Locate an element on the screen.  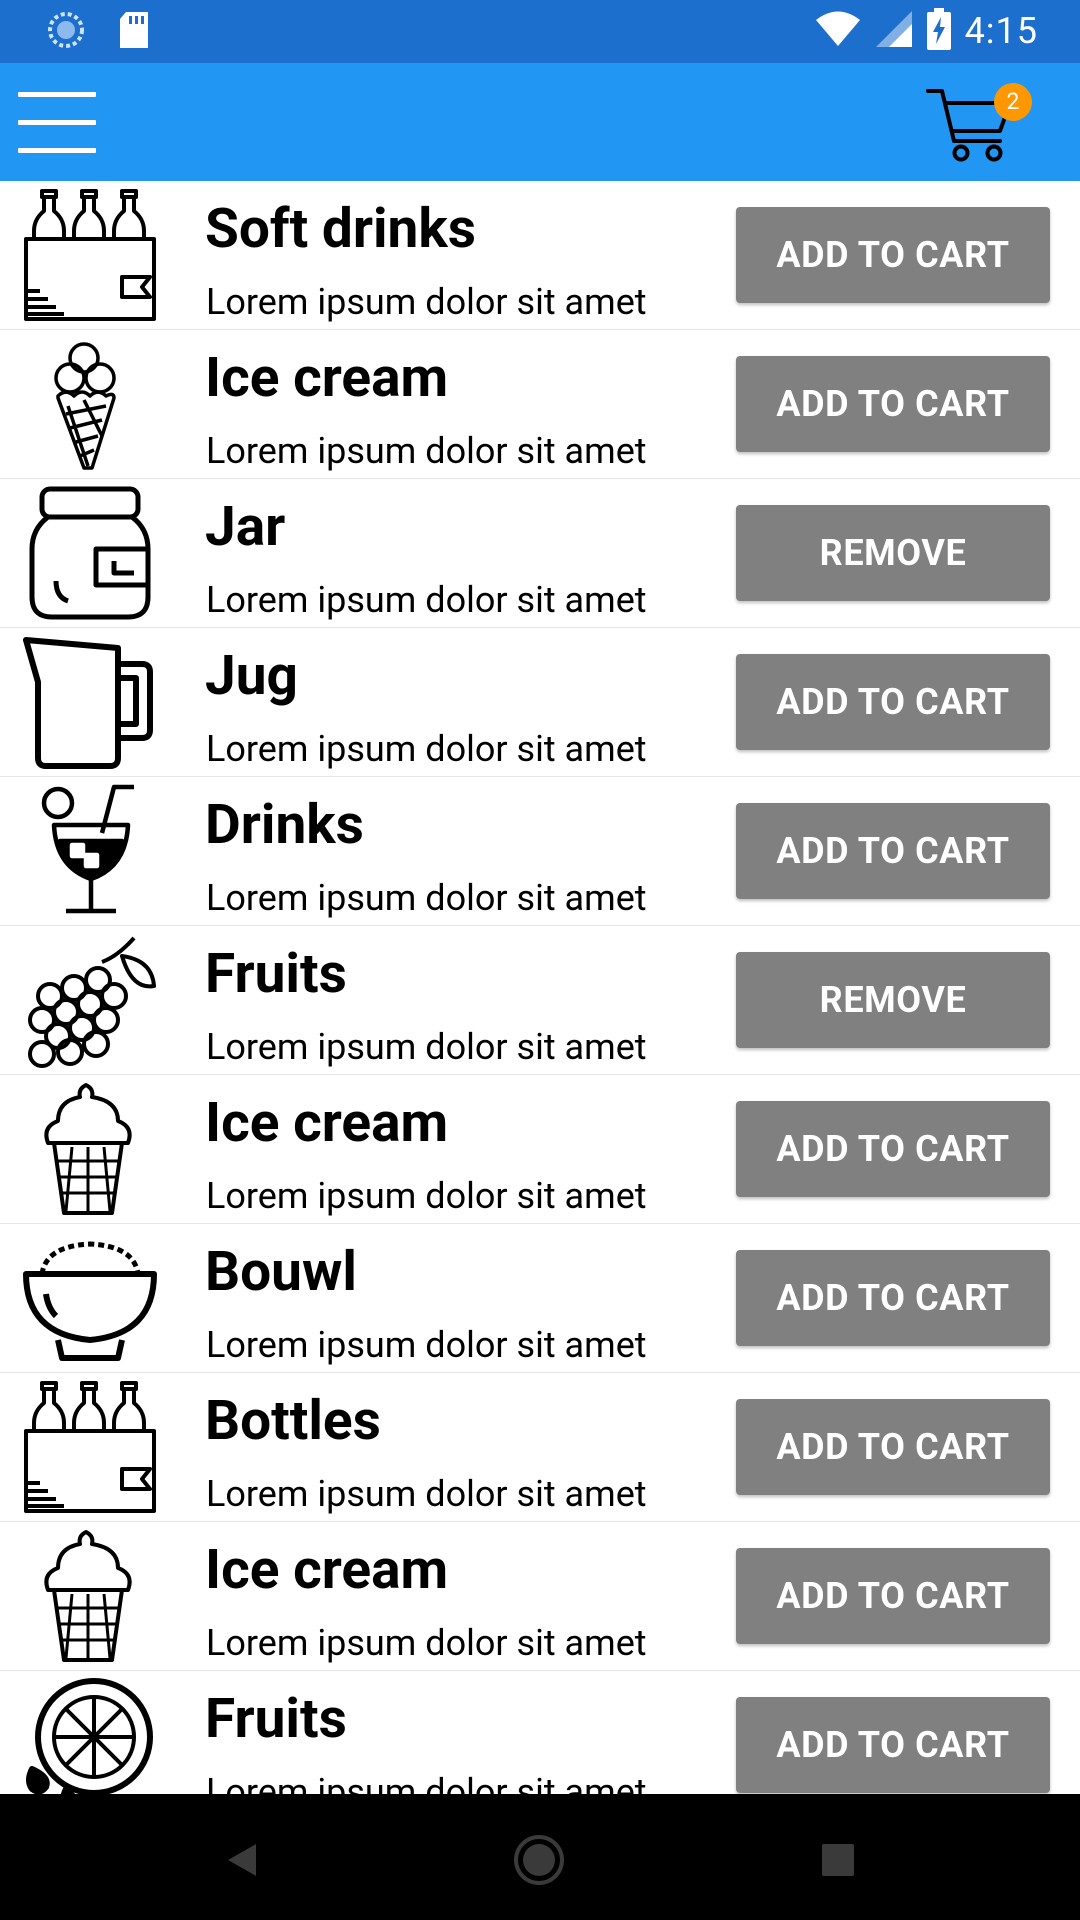
citrus-slice-icon is located at coordinates (90, 1735).